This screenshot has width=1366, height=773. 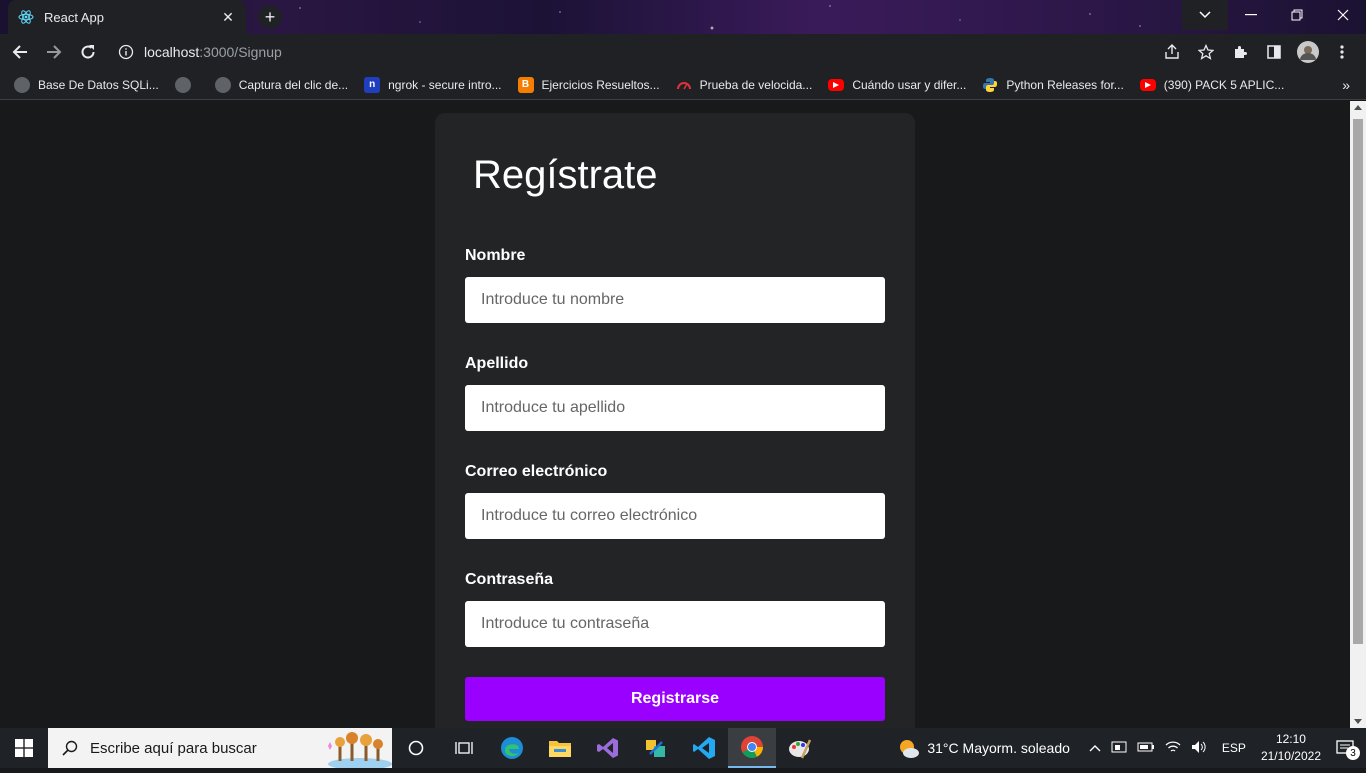 What do you see at coordinates (70, 748) in the screenshot?
I see `search-icon` at bounding box center [70, 748].